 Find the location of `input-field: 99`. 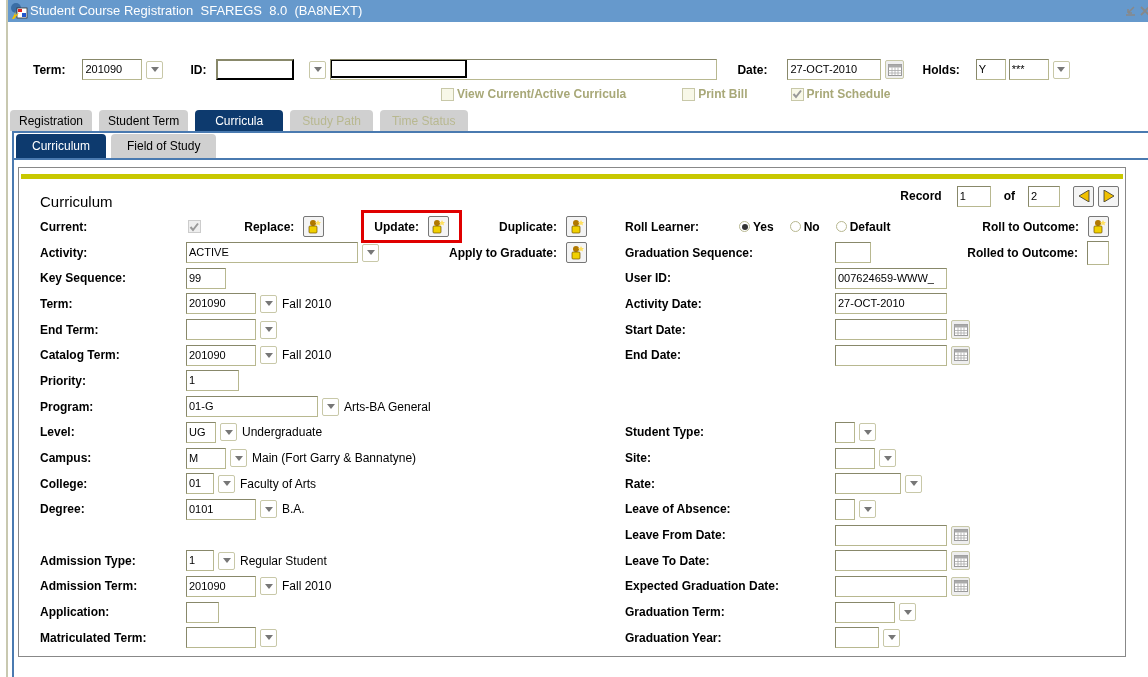

input-field: 99 is located at coordinates (206, 278).